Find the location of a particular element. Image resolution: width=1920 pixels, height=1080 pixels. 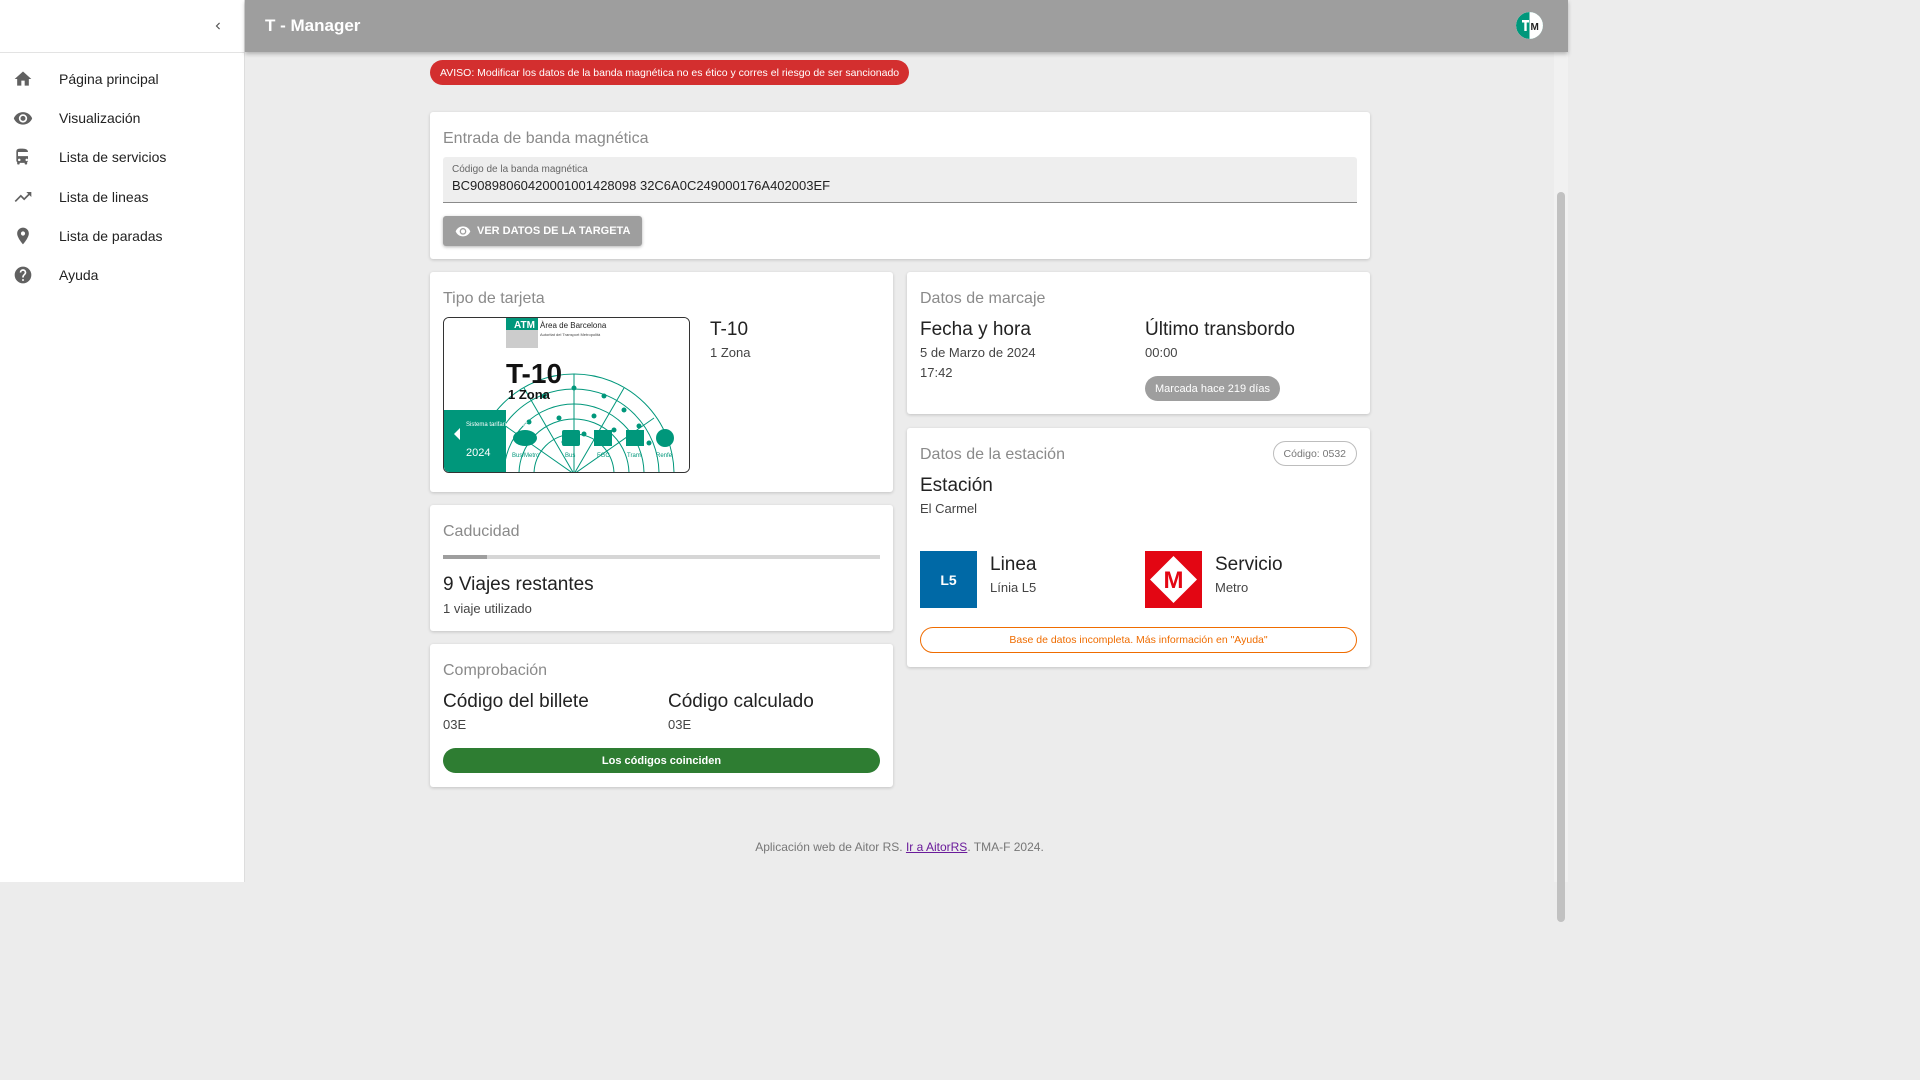

marking-date: 5 de Marzo de 2024 is located at coordinates (978, 352).